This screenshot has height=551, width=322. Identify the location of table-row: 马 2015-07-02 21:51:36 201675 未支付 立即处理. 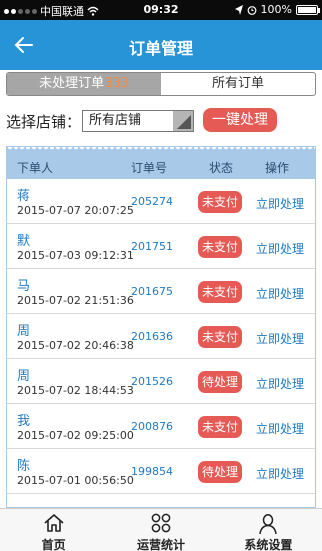
(161, 291).